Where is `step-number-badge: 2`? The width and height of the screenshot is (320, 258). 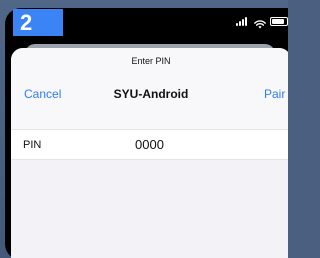
step-number-badge: 2 is located at coordinates (38, 22).